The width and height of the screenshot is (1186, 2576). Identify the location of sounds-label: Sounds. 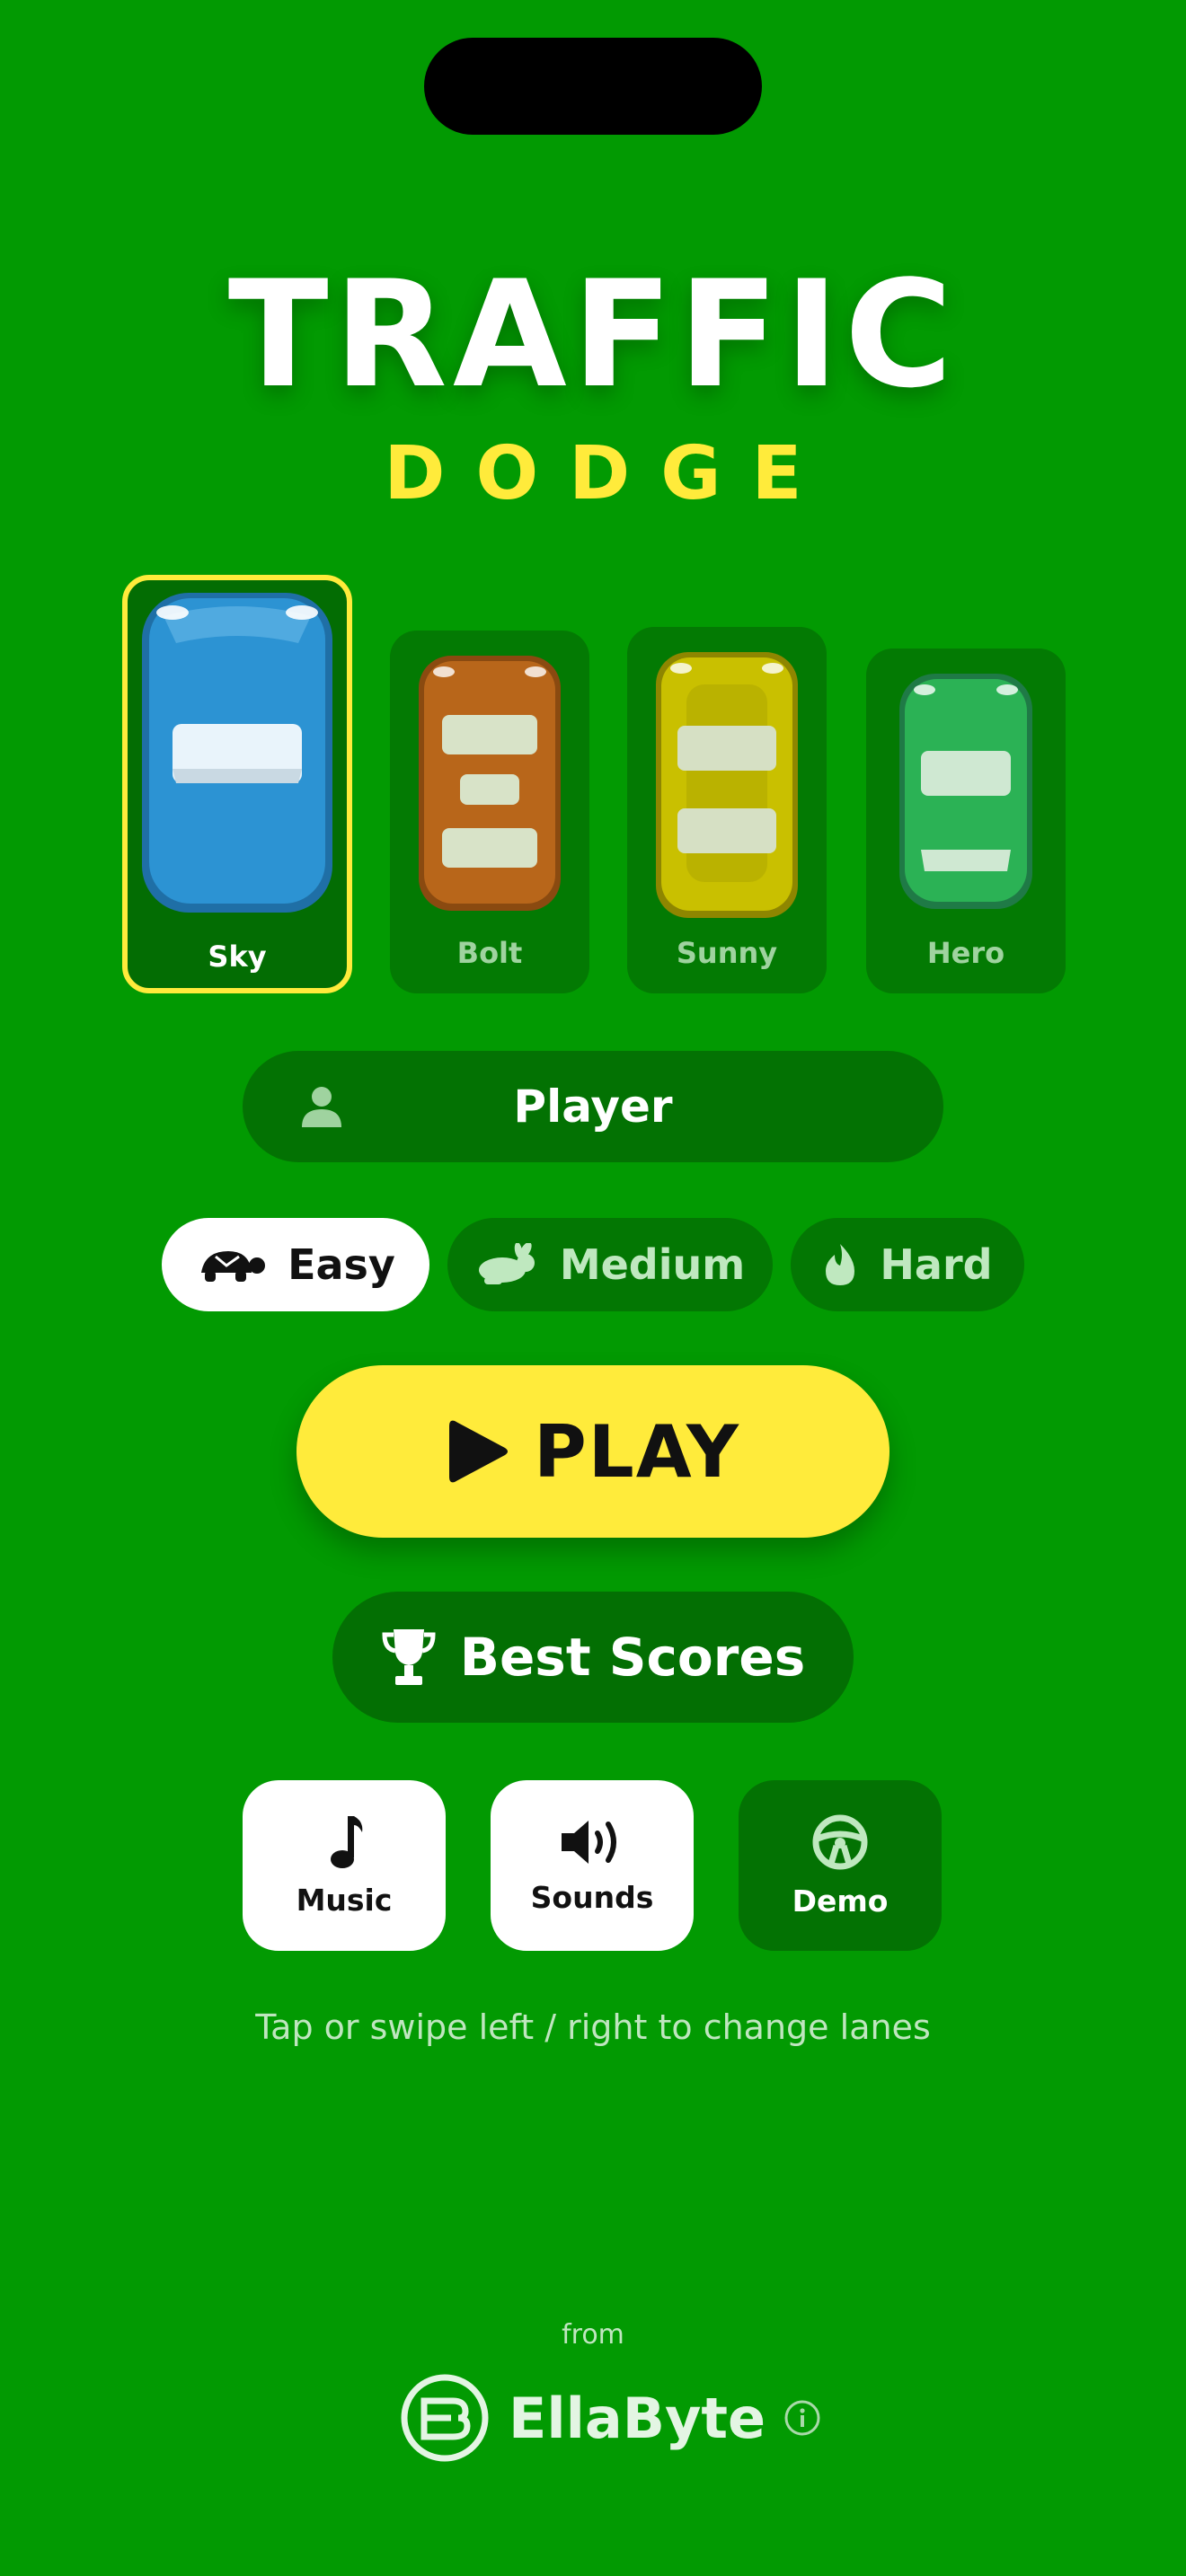
(592, 1897).